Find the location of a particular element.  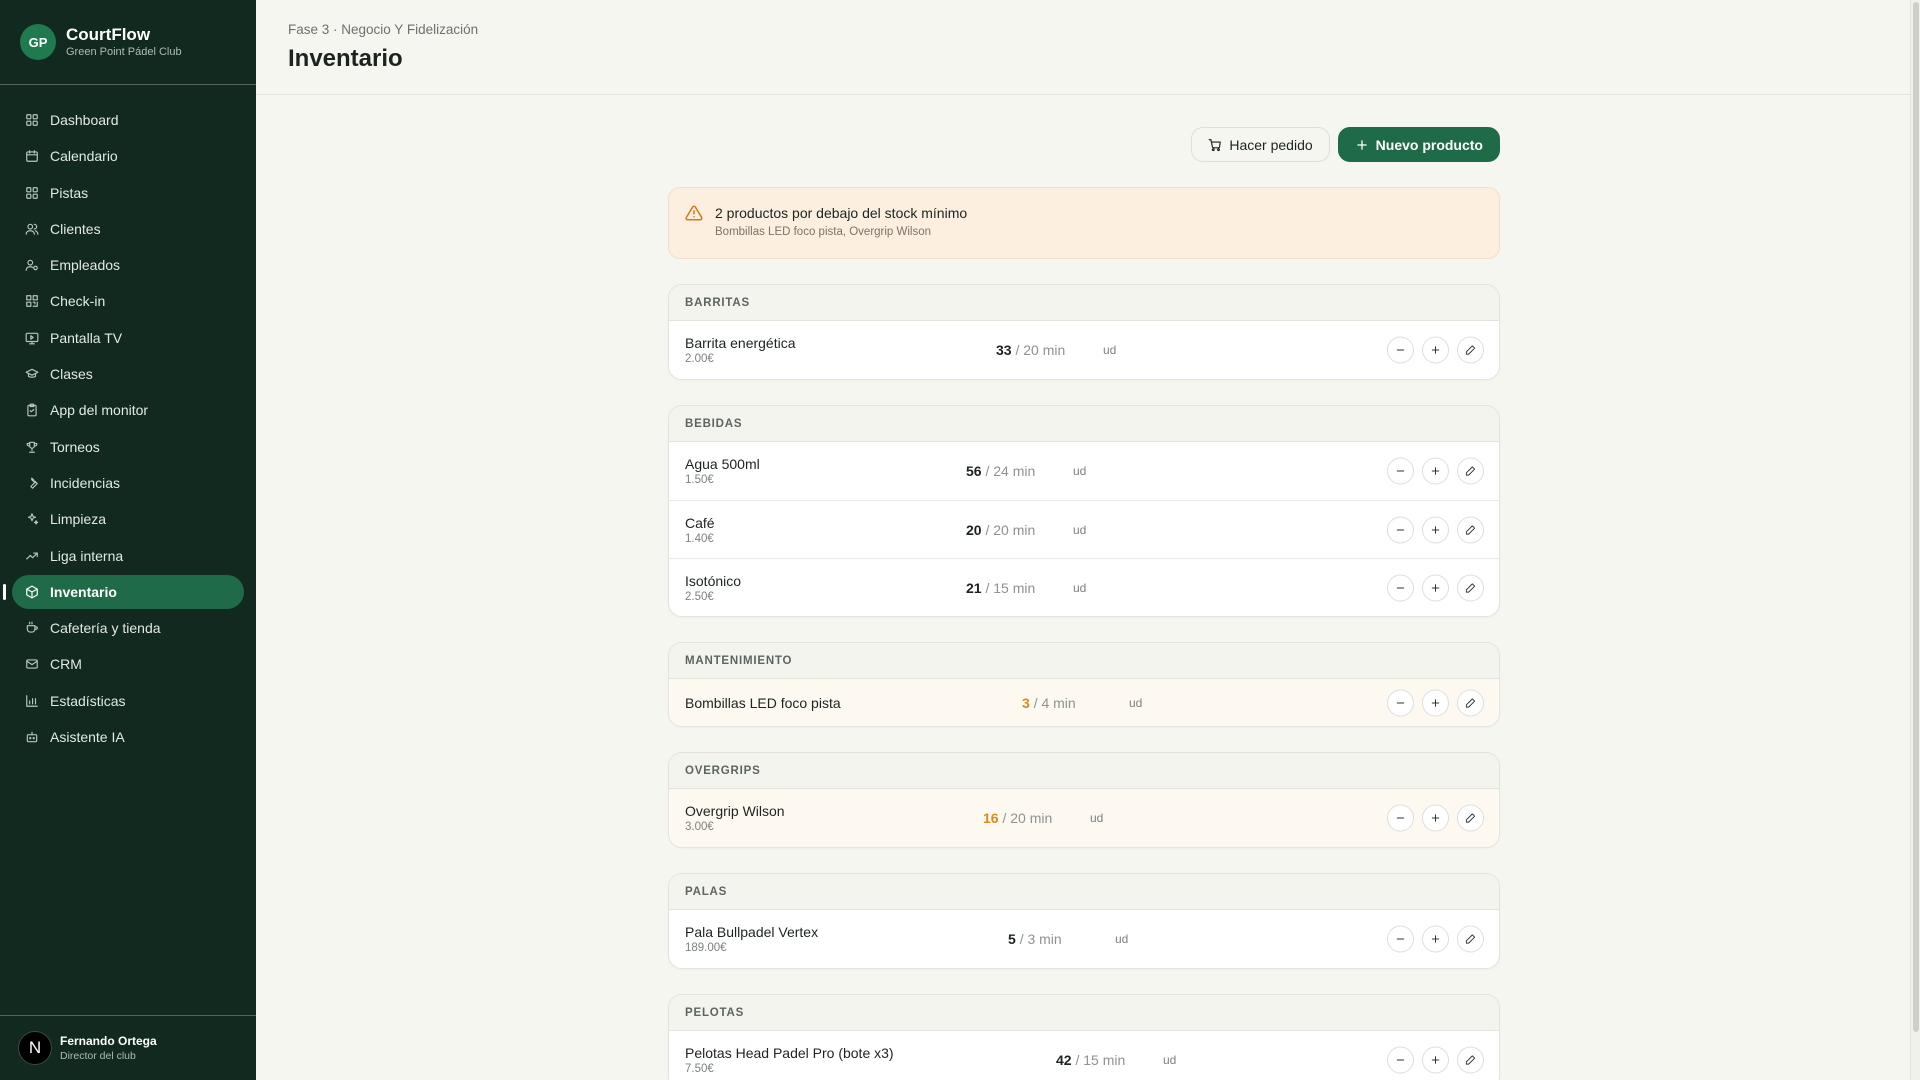

sidebar-item-clases: Clases is located at coordinates (128, 374).